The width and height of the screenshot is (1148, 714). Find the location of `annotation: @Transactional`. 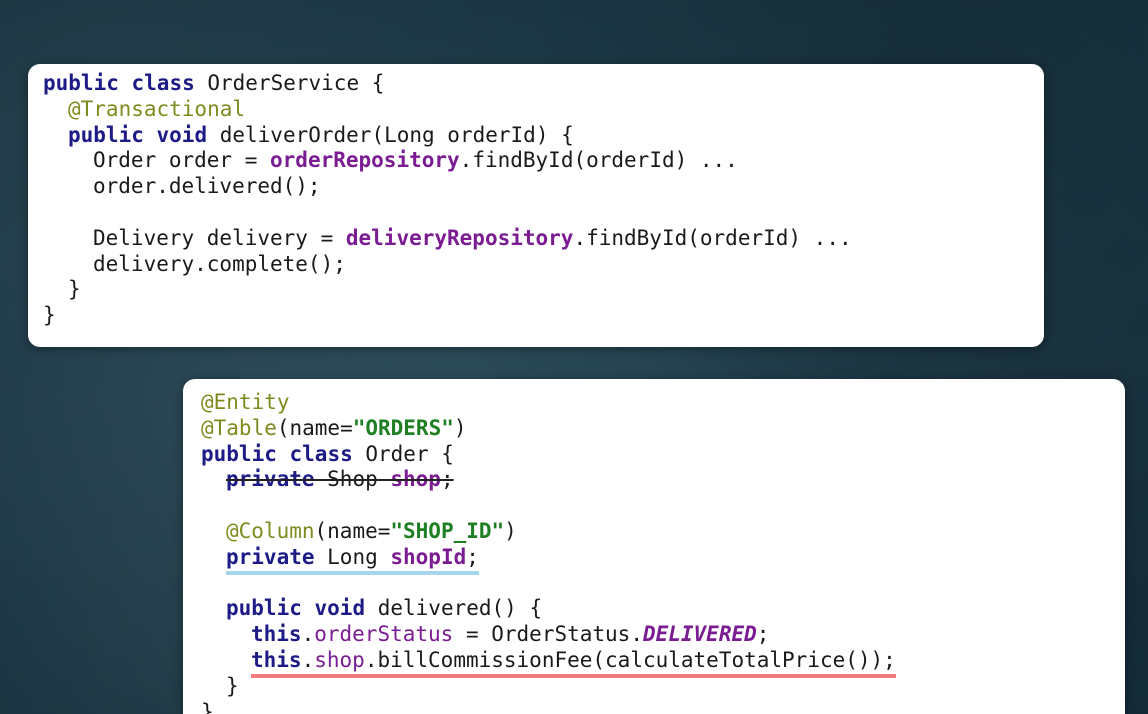

annotation: @Transactional is located at coordinates (157, 108).